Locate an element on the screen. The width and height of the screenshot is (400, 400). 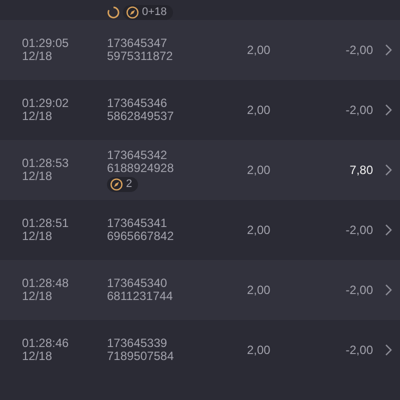
ticket-id: 6811231744 is located at coordinates (140, 296).